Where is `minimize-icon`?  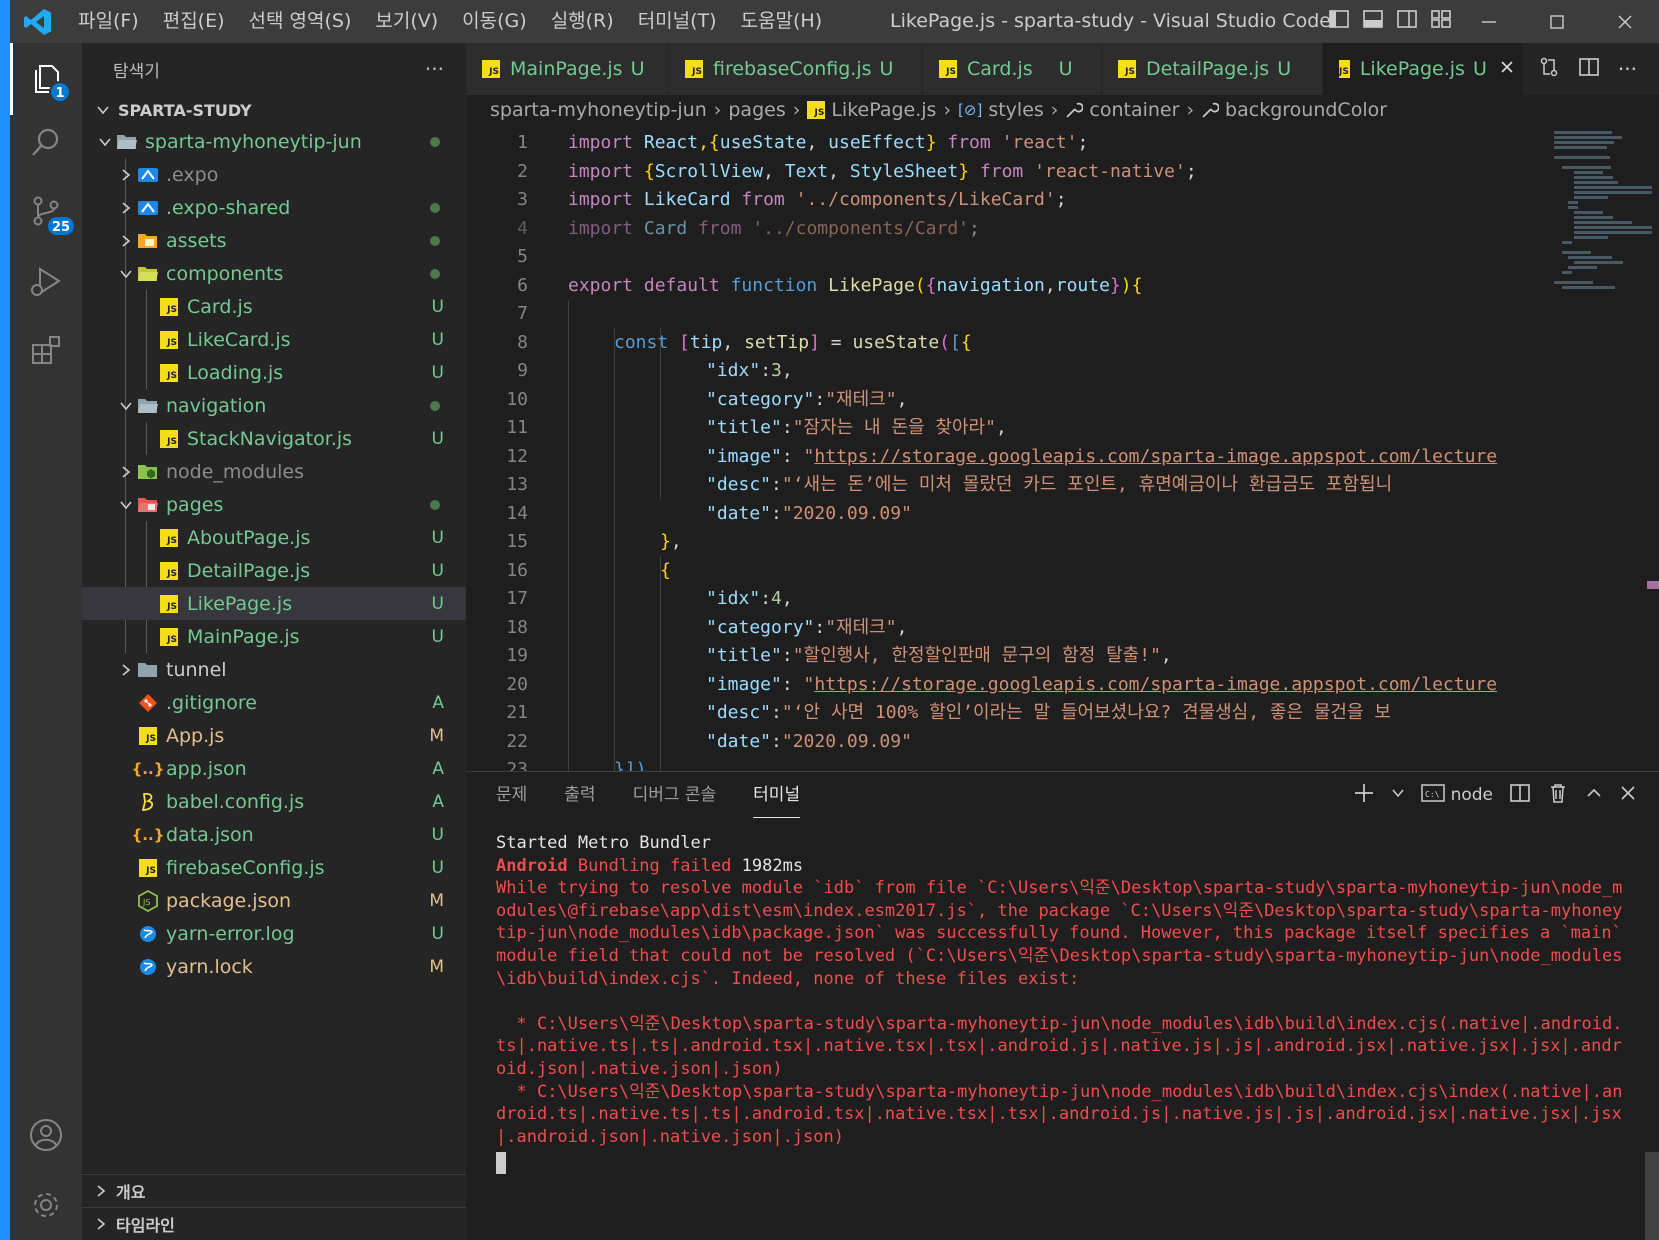
minimize-icon is located at coordinates (1489, 21).